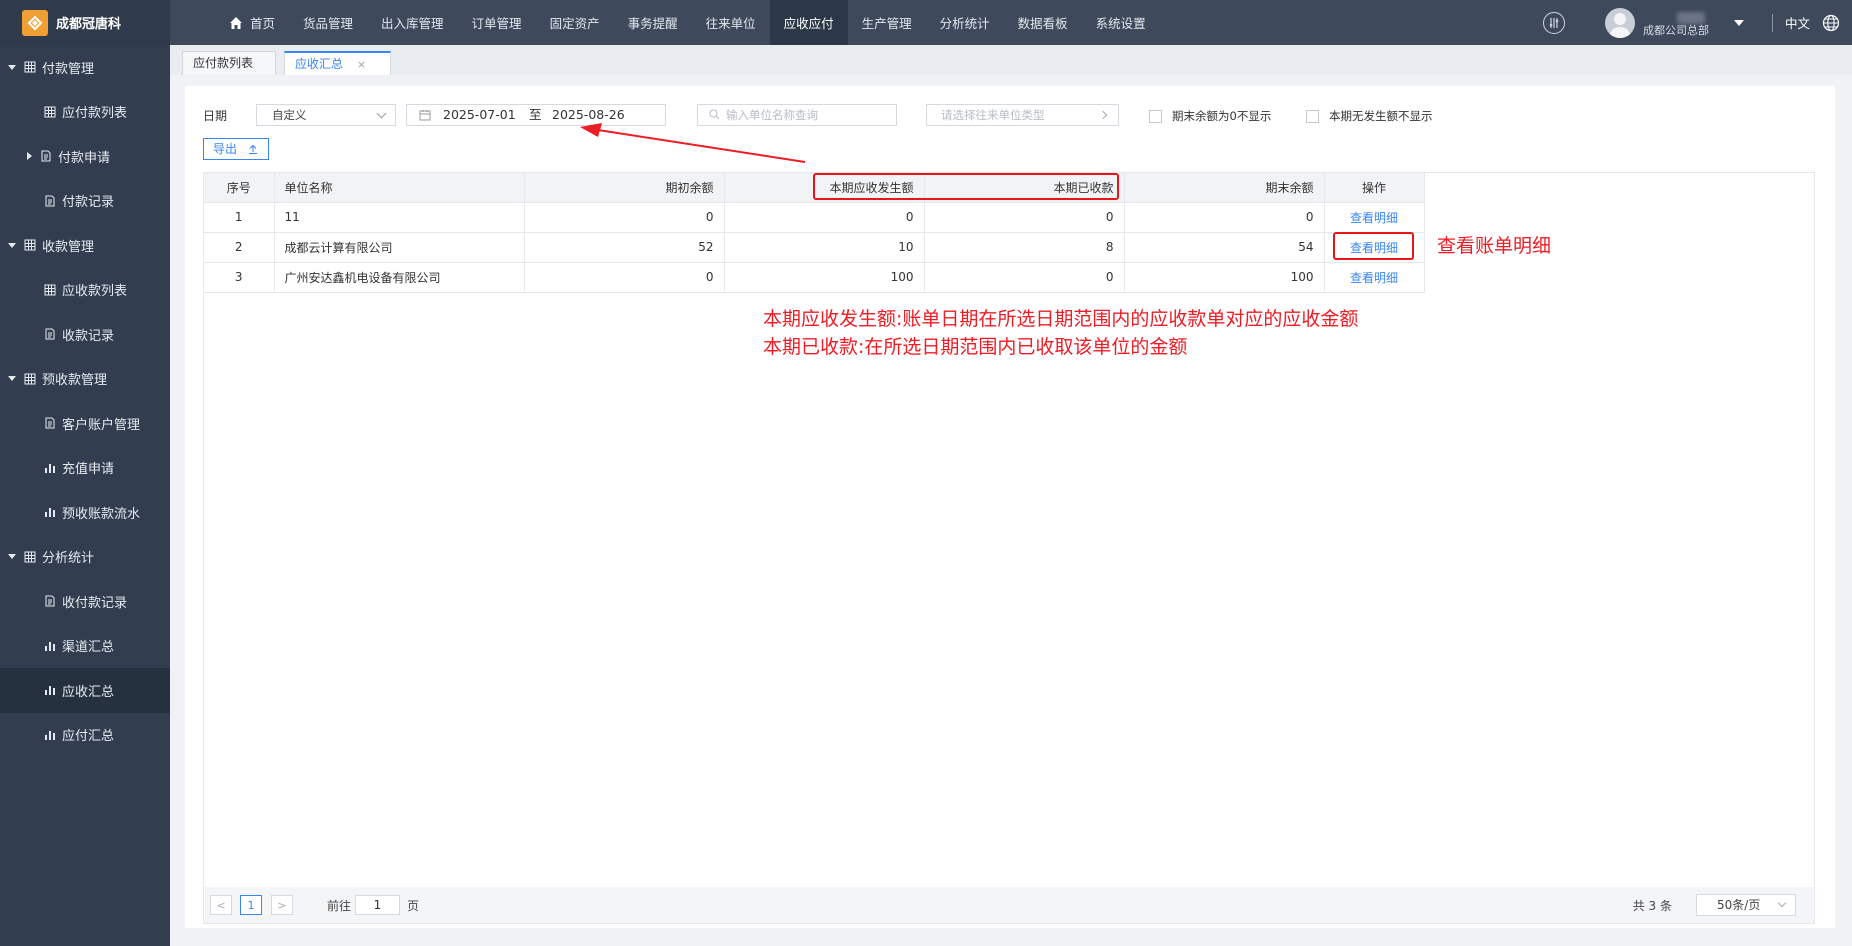 The image size is (1852, 946). I want to click on sidebar-item-channel-summary: 渠道汇总, so click(85, 646).